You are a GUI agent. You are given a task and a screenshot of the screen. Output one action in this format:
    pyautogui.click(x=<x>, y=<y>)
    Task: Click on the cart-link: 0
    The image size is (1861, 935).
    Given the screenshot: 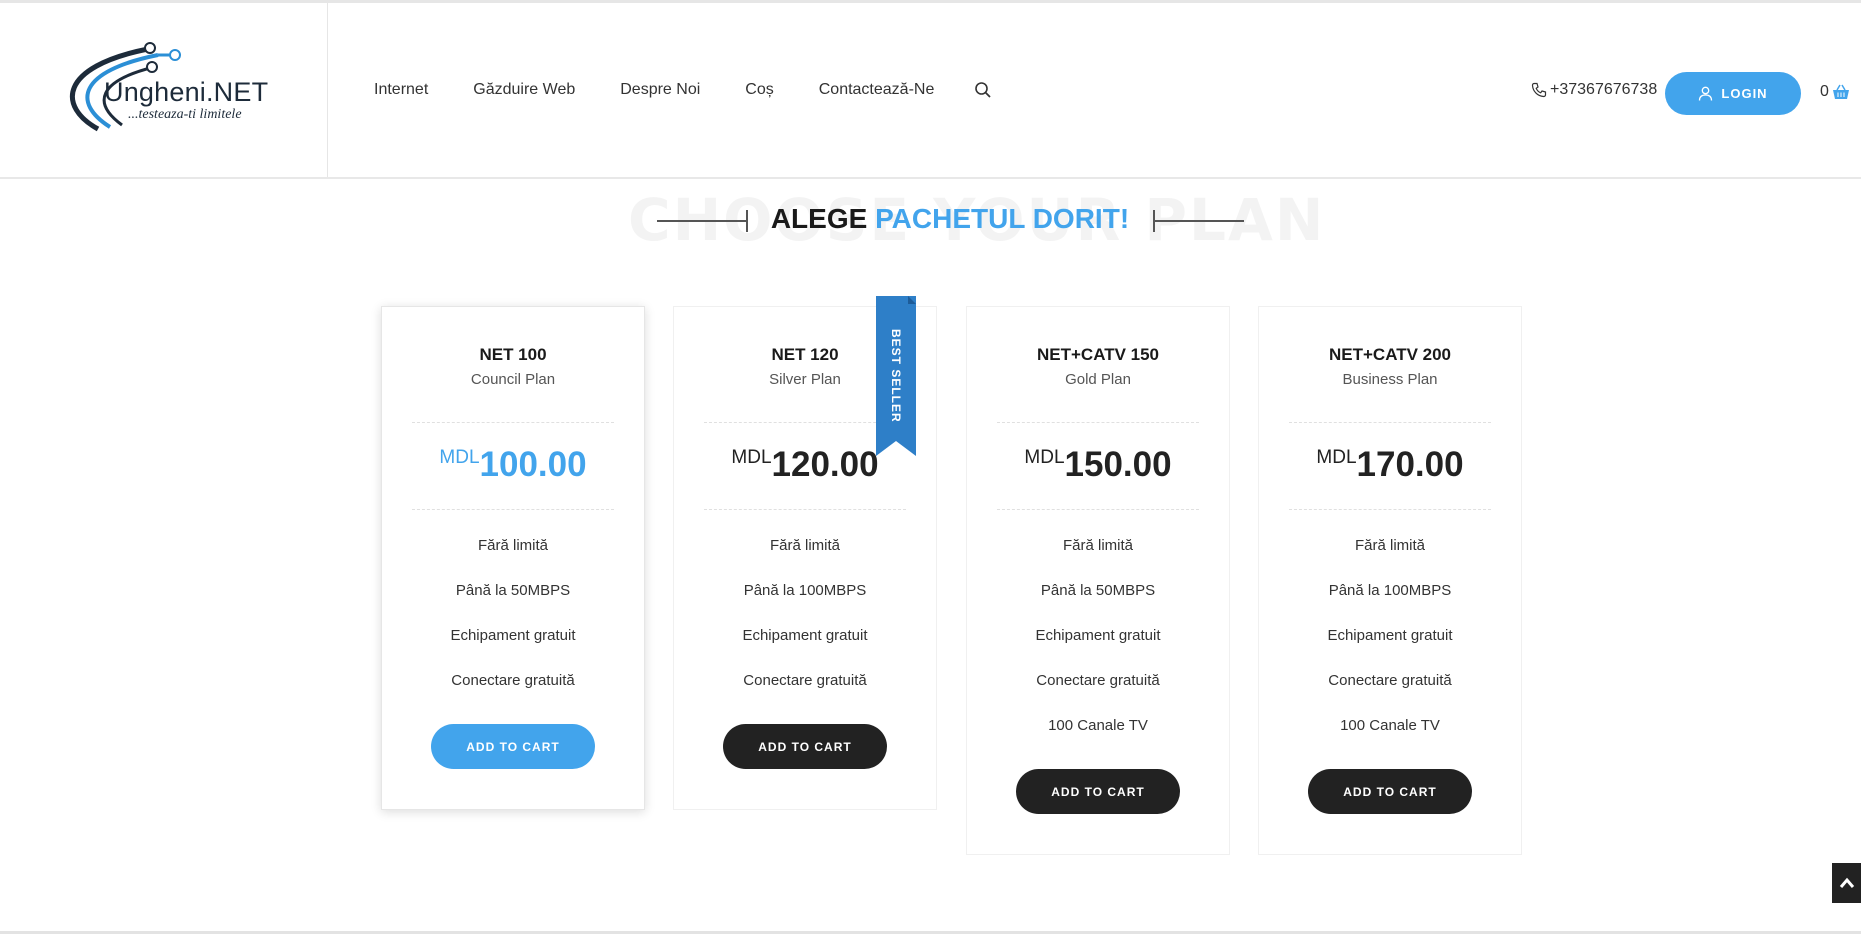 What is the action you would take?
    pyautogui.click(x=1835, y=92)
    